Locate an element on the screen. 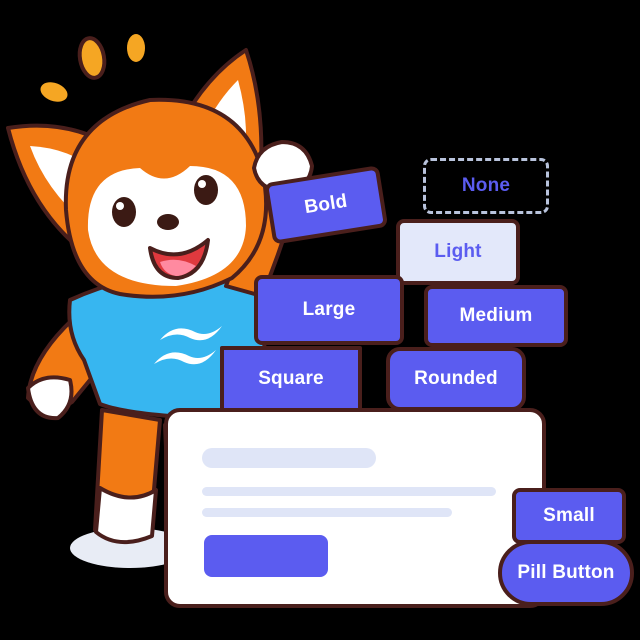 This screenshot has width=640, height=640. block-light: Light is located at coordinates (458, 252).